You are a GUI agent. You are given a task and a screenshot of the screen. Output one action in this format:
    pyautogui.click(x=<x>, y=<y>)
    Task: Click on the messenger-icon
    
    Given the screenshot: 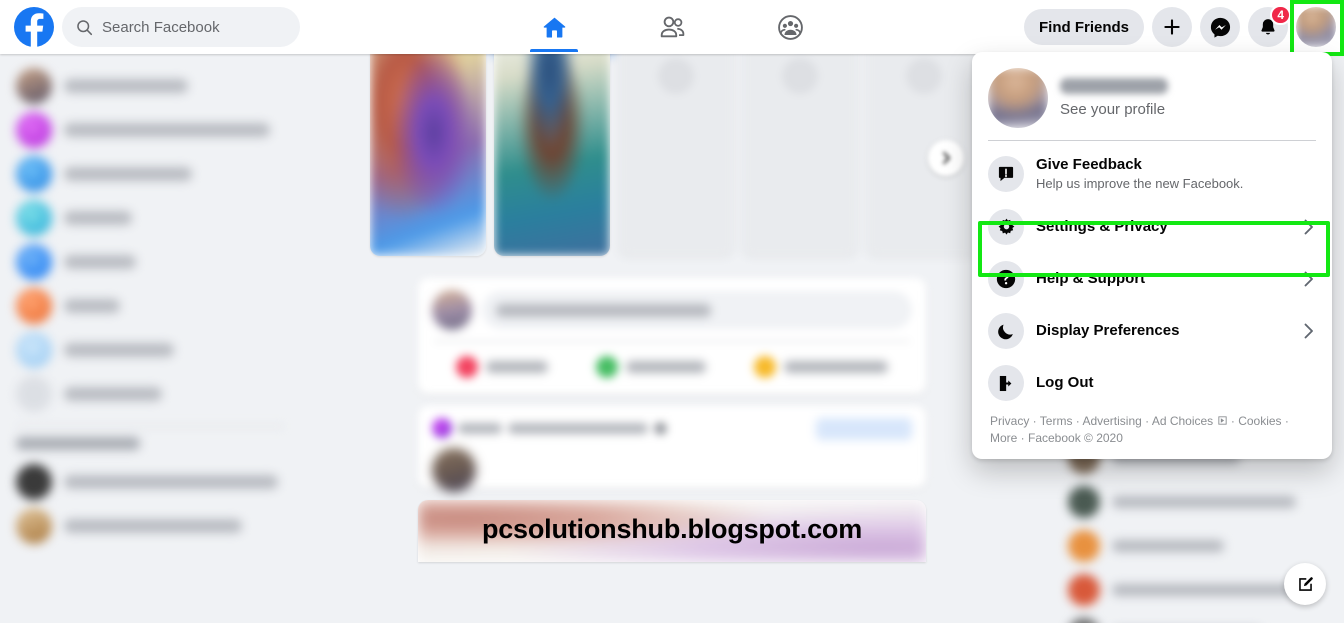 What is the action you would take?
    pyautogui.click(x=1220, y=27)
    